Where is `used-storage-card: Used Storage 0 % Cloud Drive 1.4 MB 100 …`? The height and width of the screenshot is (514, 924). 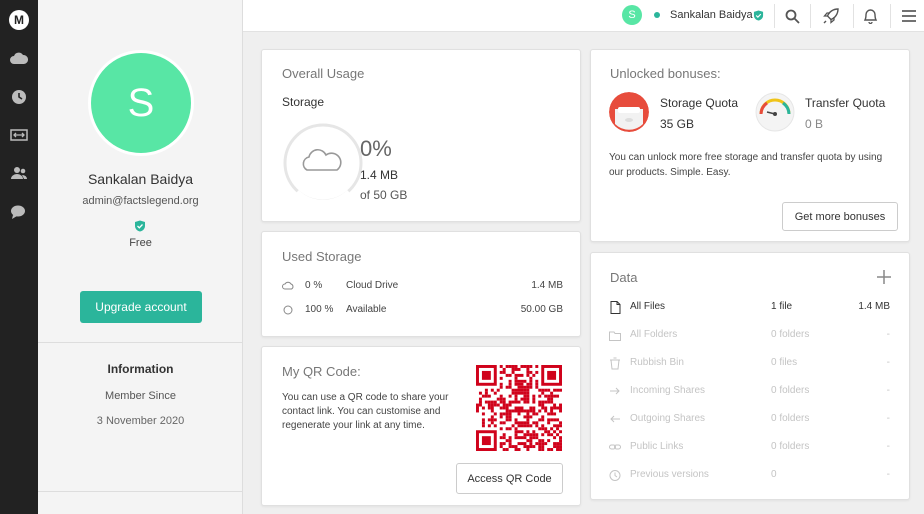 used-storage-card: Used Storage 0 % Cloud Drive 1.4 MB 100 … is located at coordinates (421, 284).